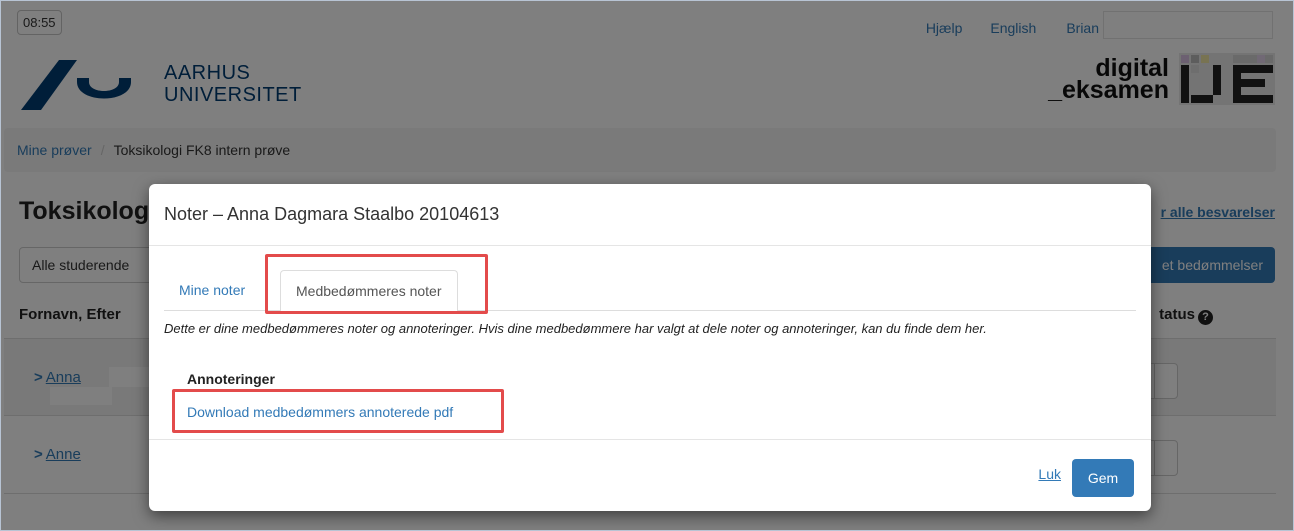 The height and width of the screenshot is (531, 1294). I want to click on tab-my-notes: Mine noter, so click(212, 290).